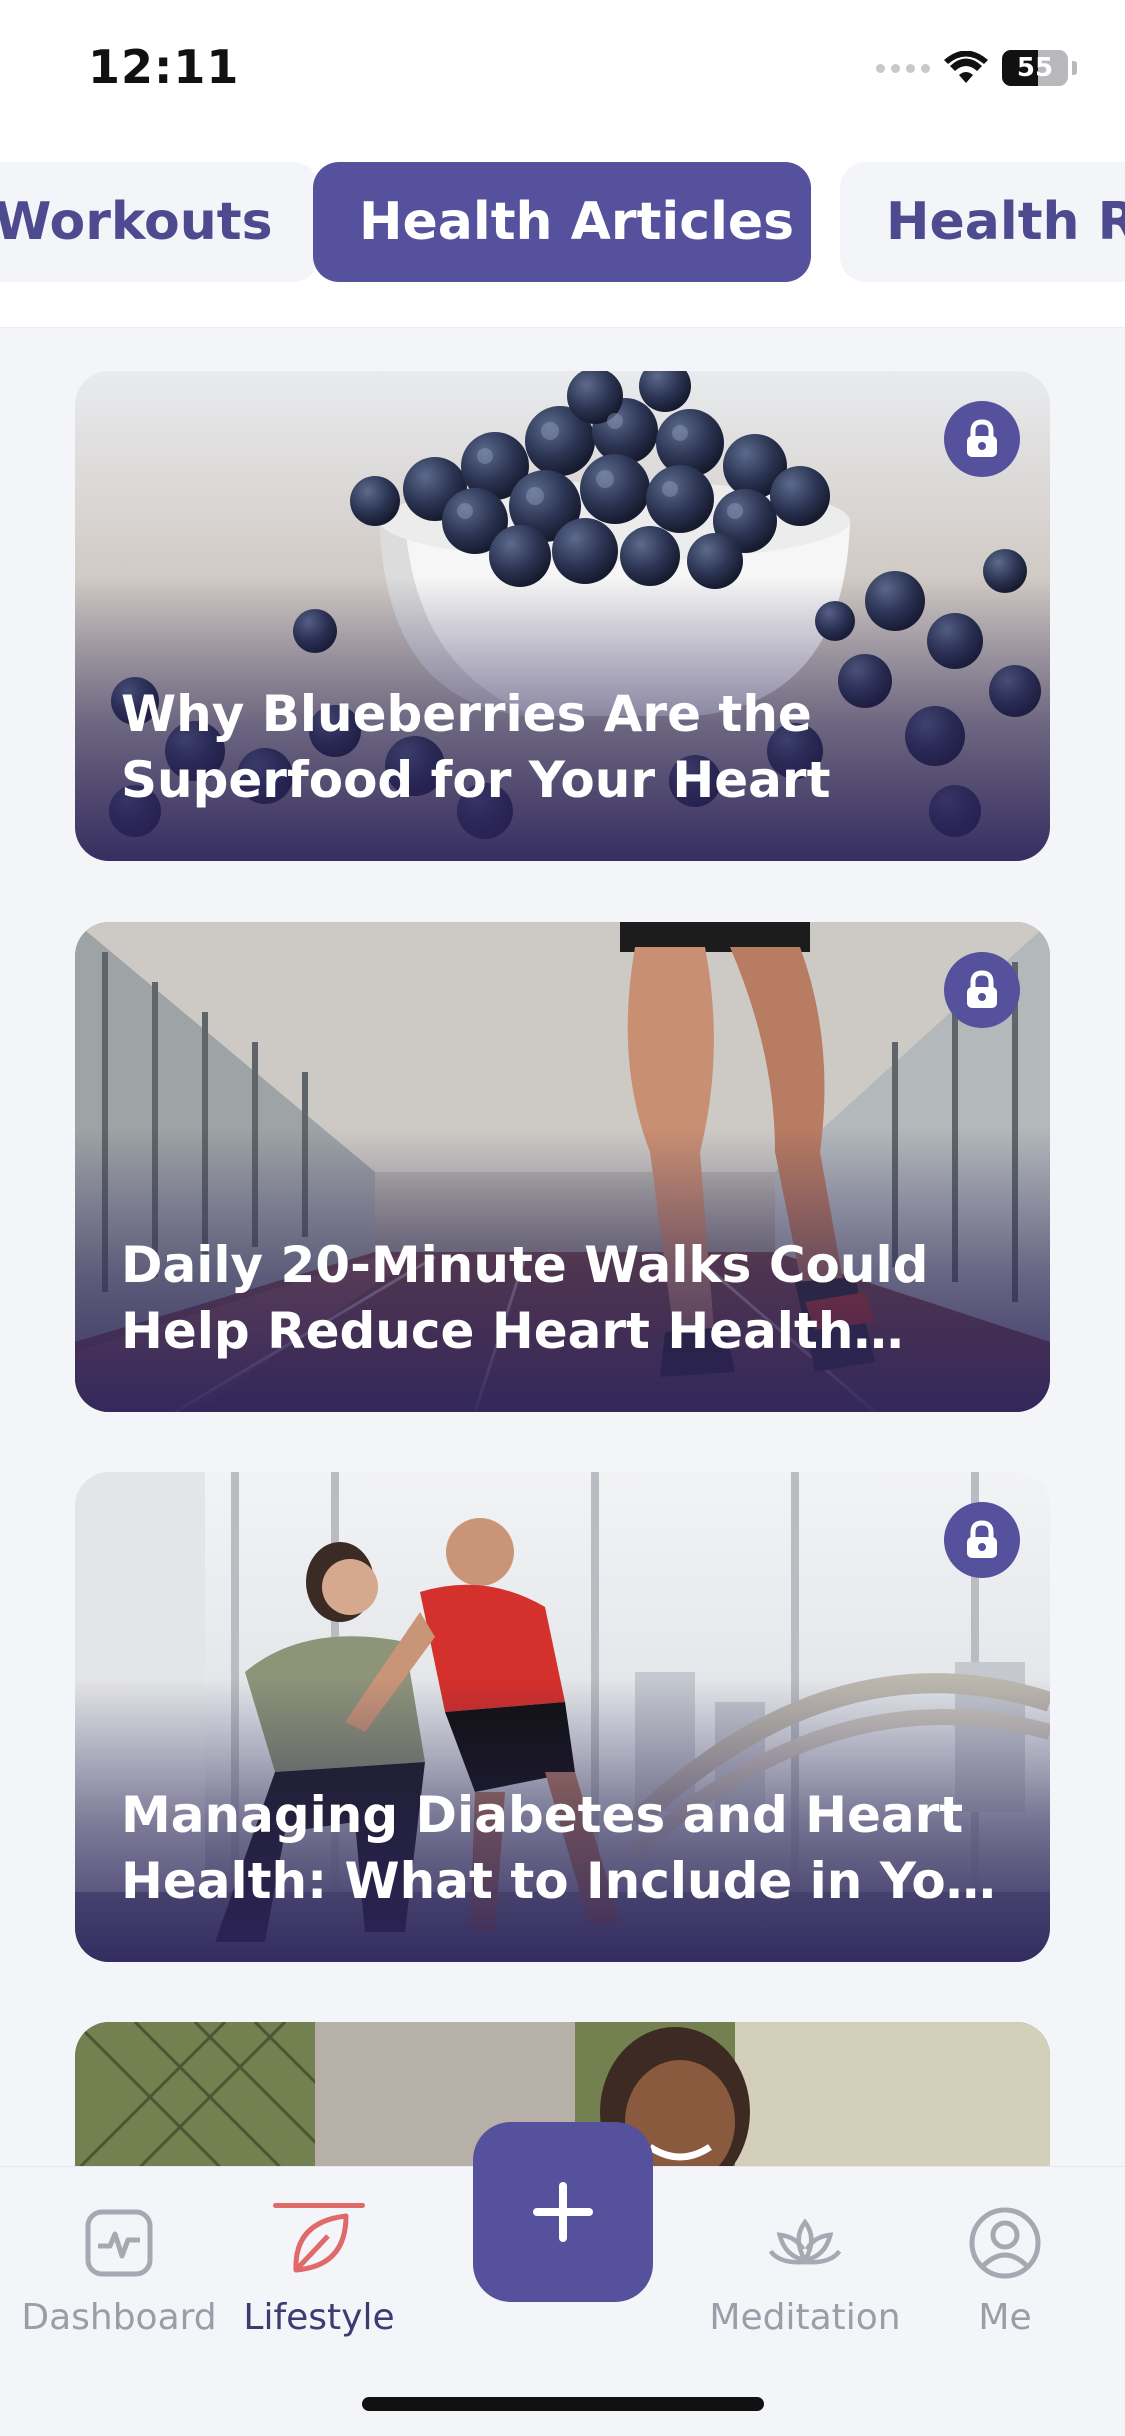  I want to click on battery-level: 55, so click(1035, 68).